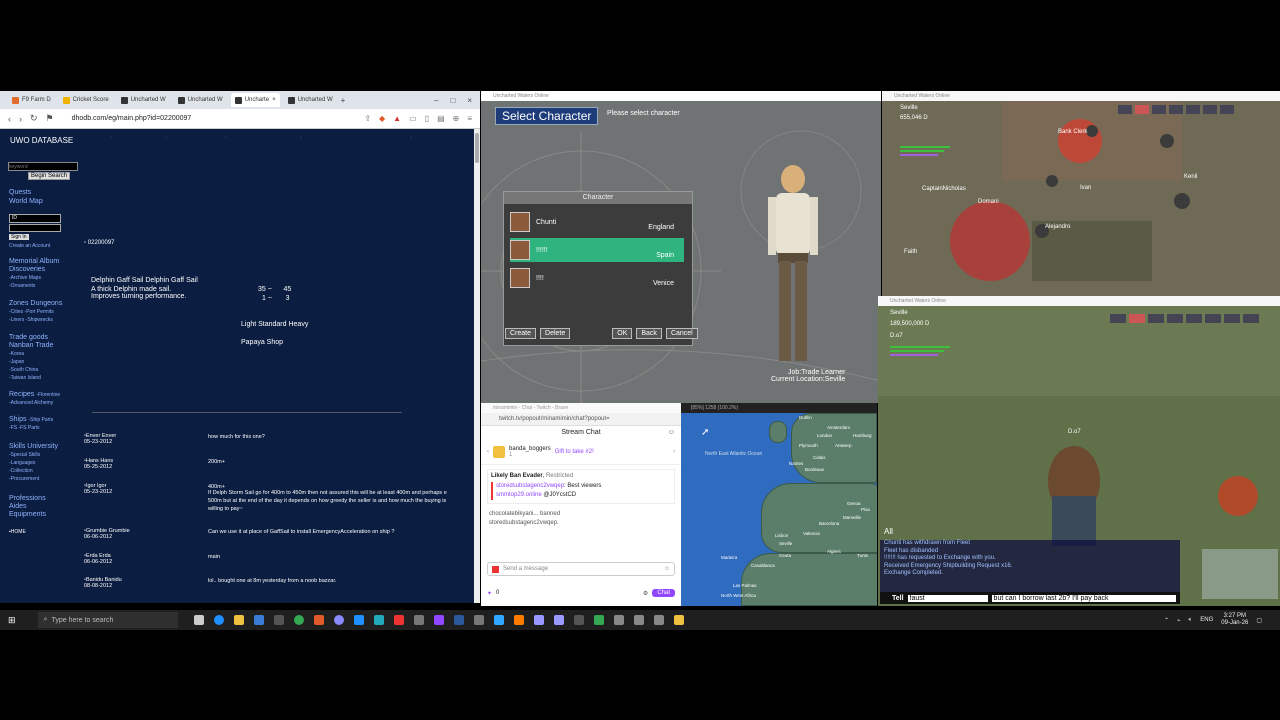 The height and width of the screenshot is (720, 1280). Describe the element at coordinates (678, 620) in the screenshot. I see `notes-icon` at that location.